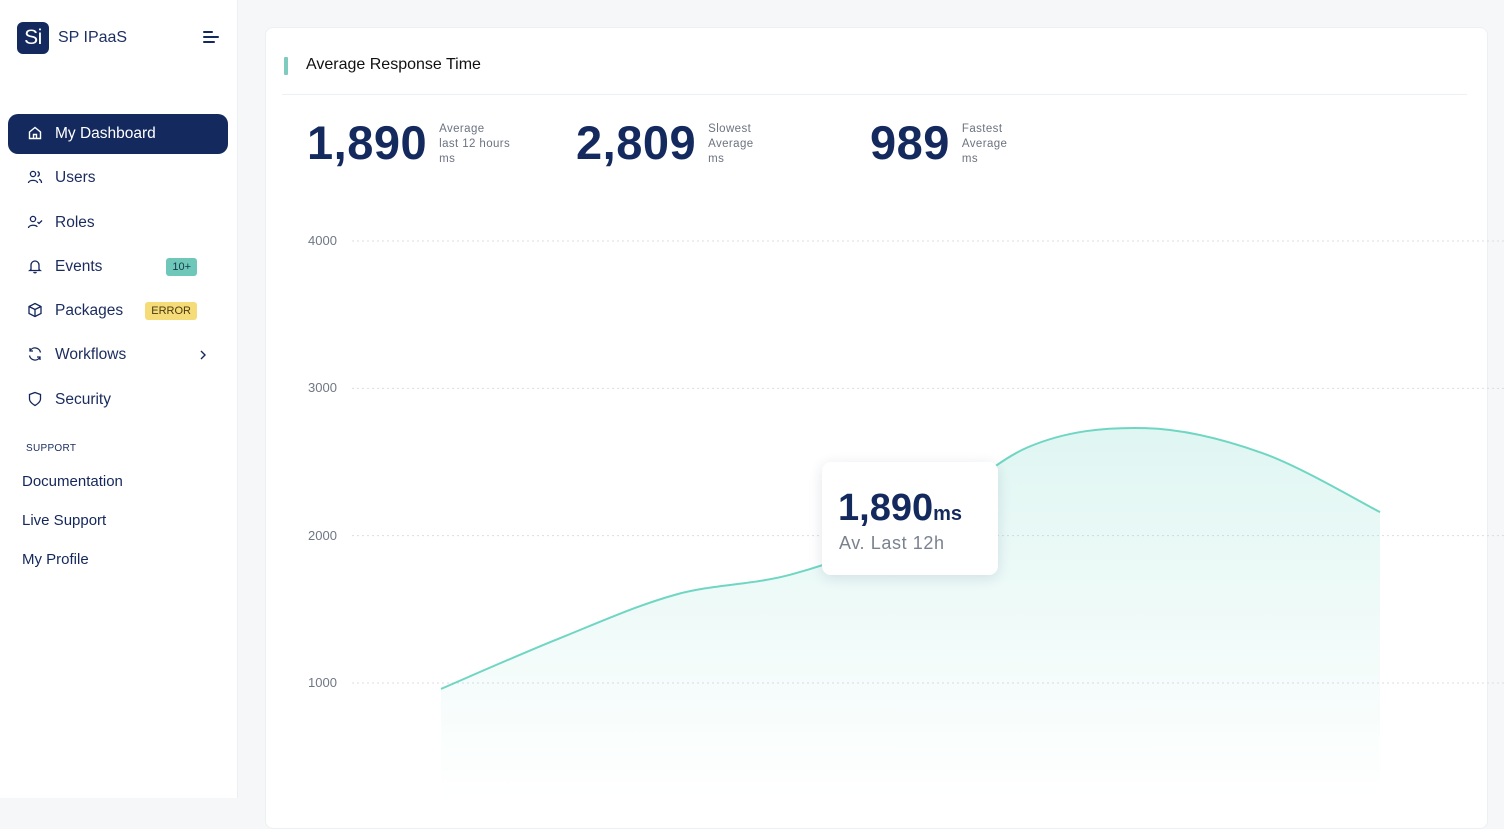 This screenshot has width=1504, height=829. What do you see at coordinates (886, 508) in the screenshot?
I see `tooltip-number: 1,890` at bounding box center [886, 508].